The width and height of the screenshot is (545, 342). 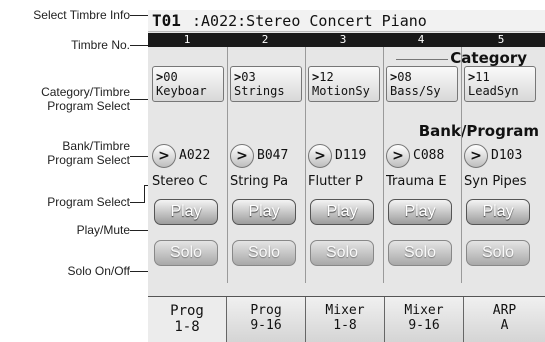 I want to click on tab-prog-1-8: Prog 1-8, so click(x=187, y=319).